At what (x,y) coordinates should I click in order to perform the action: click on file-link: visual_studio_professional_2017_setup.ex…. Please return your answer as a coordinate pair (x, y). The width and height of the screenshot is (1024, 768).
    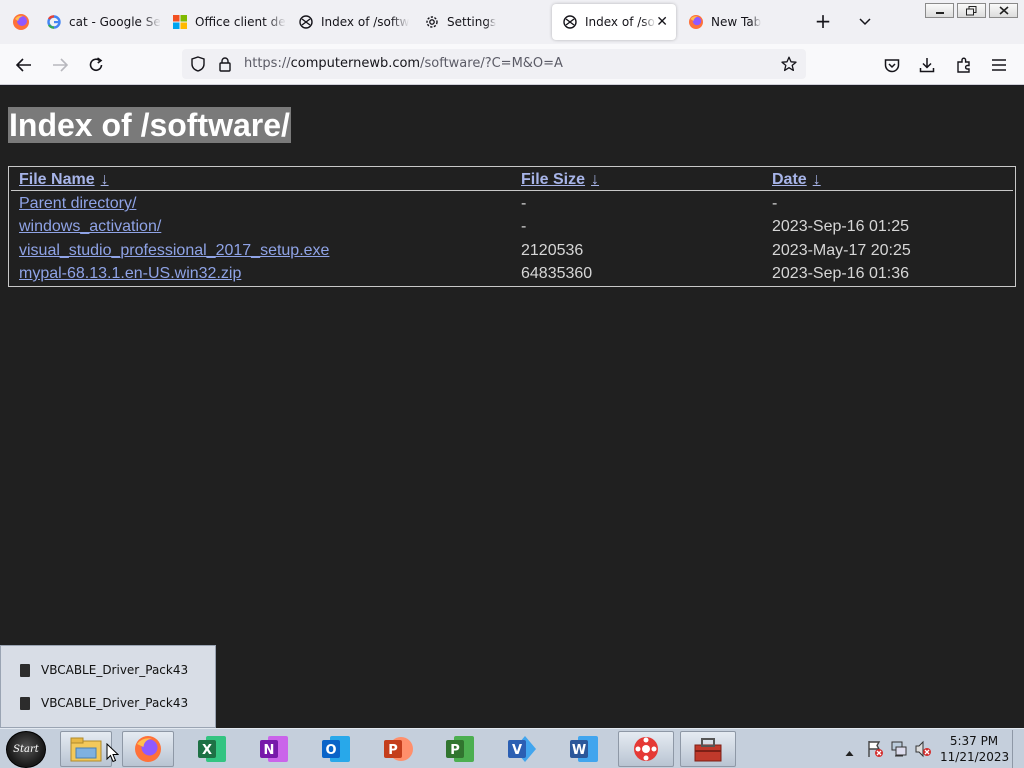
    Looking at the image, I should click on (174, 251).